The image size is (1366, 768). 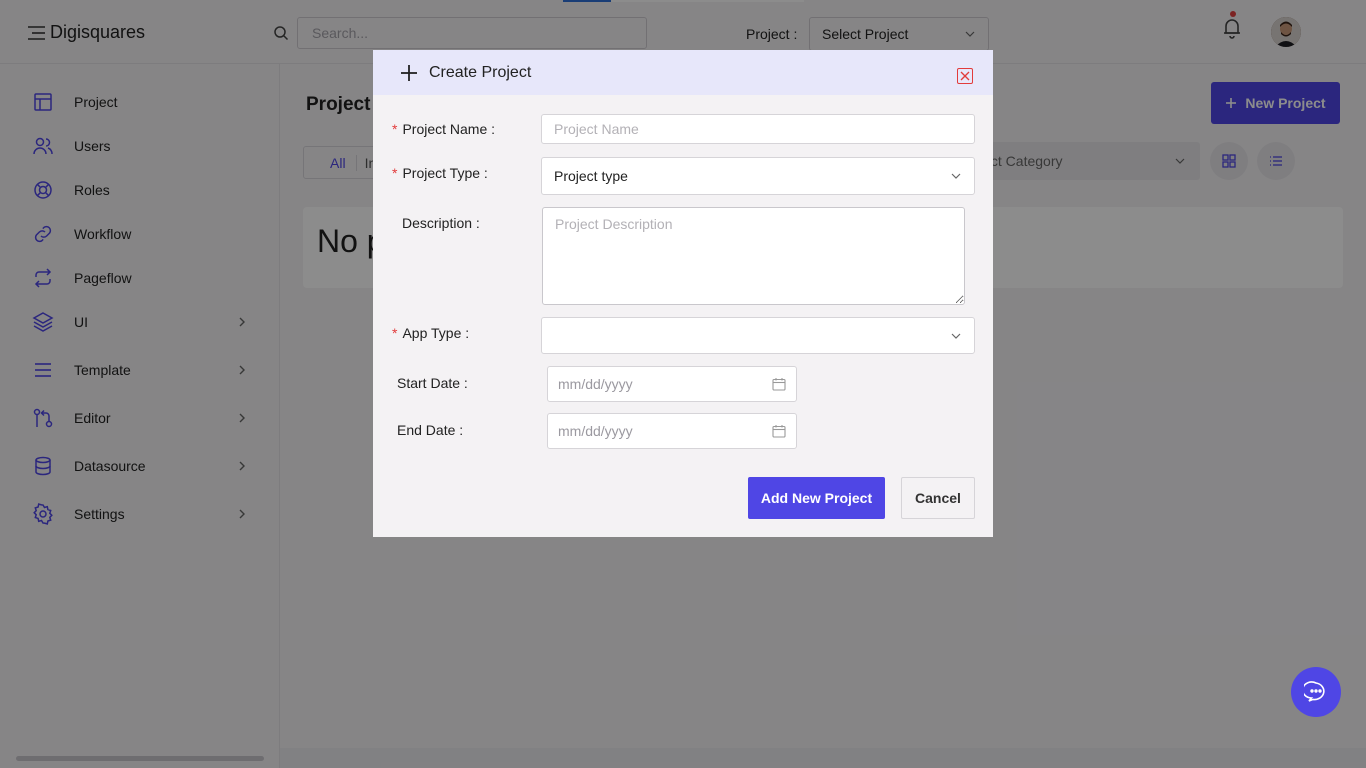 What do you see at coordinates (938, 498) in the screenshot?
I see `cancel-button: Cancel` at bounding box center [938, 498].